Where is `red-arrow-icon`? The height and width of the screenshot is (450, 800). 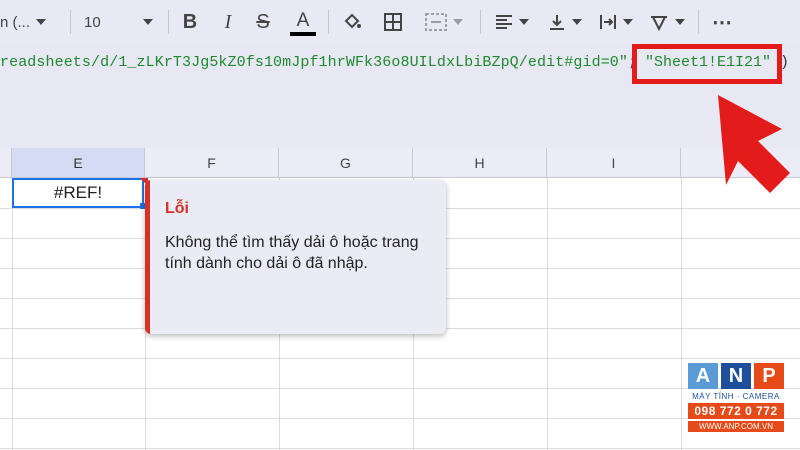 red-arrow-icon is located at coordinates (754, 144).